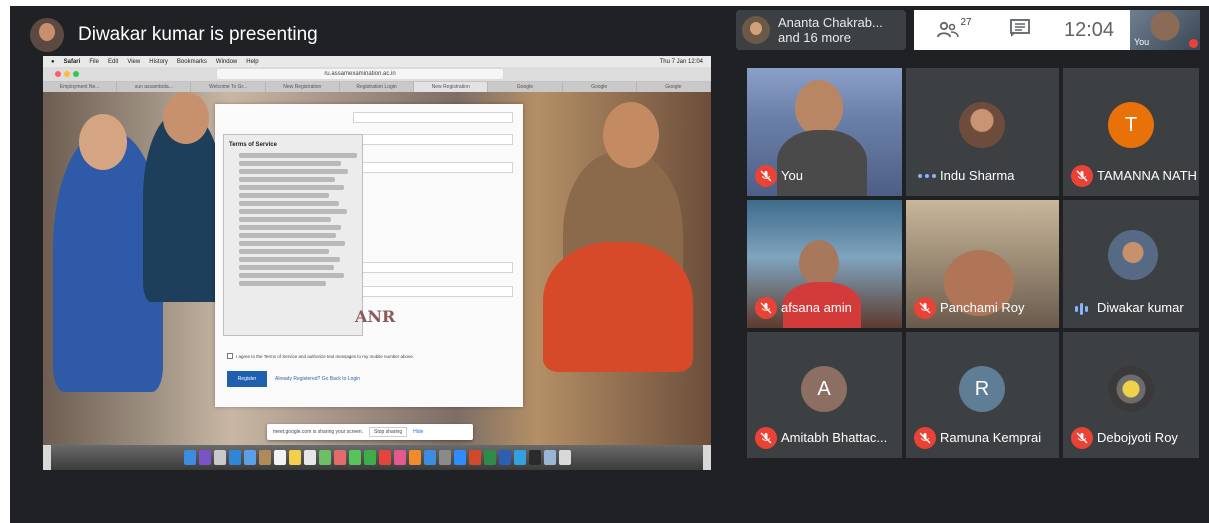 This screenshot has width=1209, height=523. What do you see at coordinates (204, 457) in the screenshot?
I see `siri-icon` at bounding box center [204, 457].